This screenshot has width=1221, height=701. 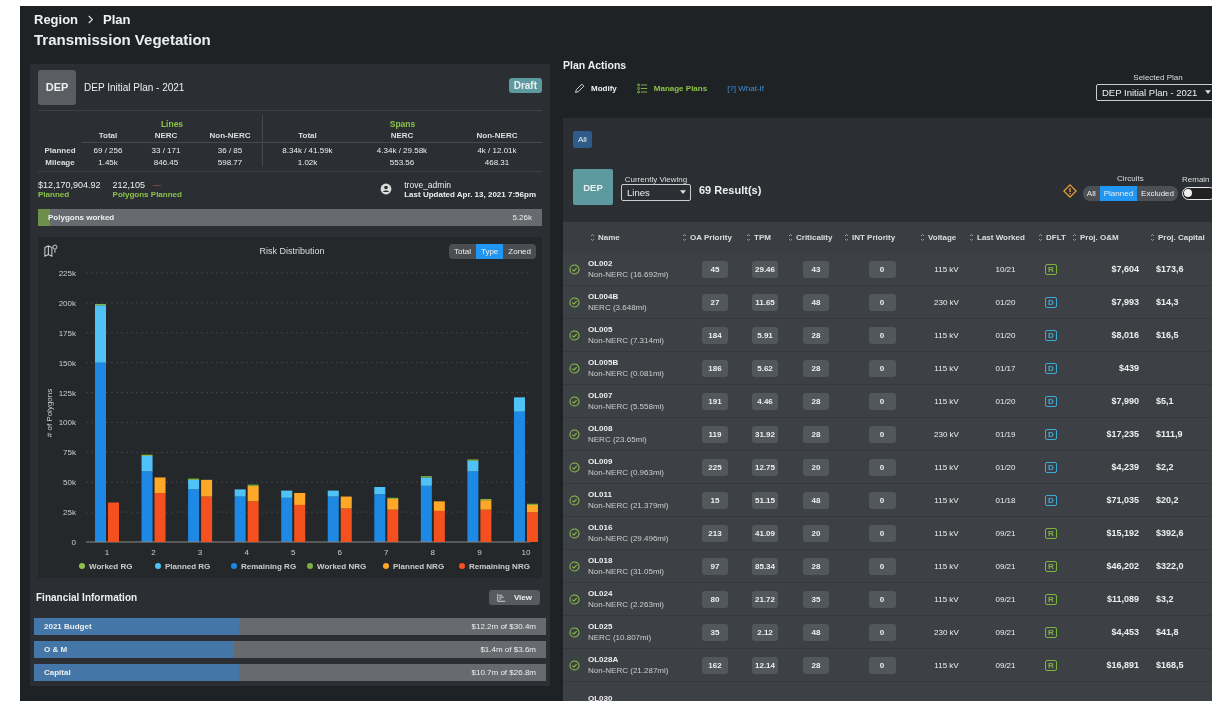 What do you see at coordinates (762, 237) in the screenshot?
I see `column-header: TPM` at bounding box center [762, 237].